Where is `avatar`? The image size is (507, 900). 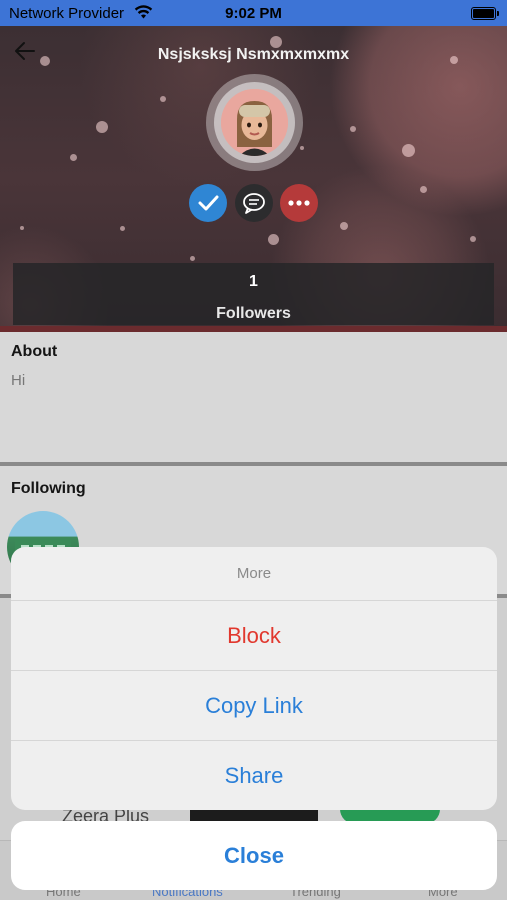
avatar is located at coordinates (254, 122).